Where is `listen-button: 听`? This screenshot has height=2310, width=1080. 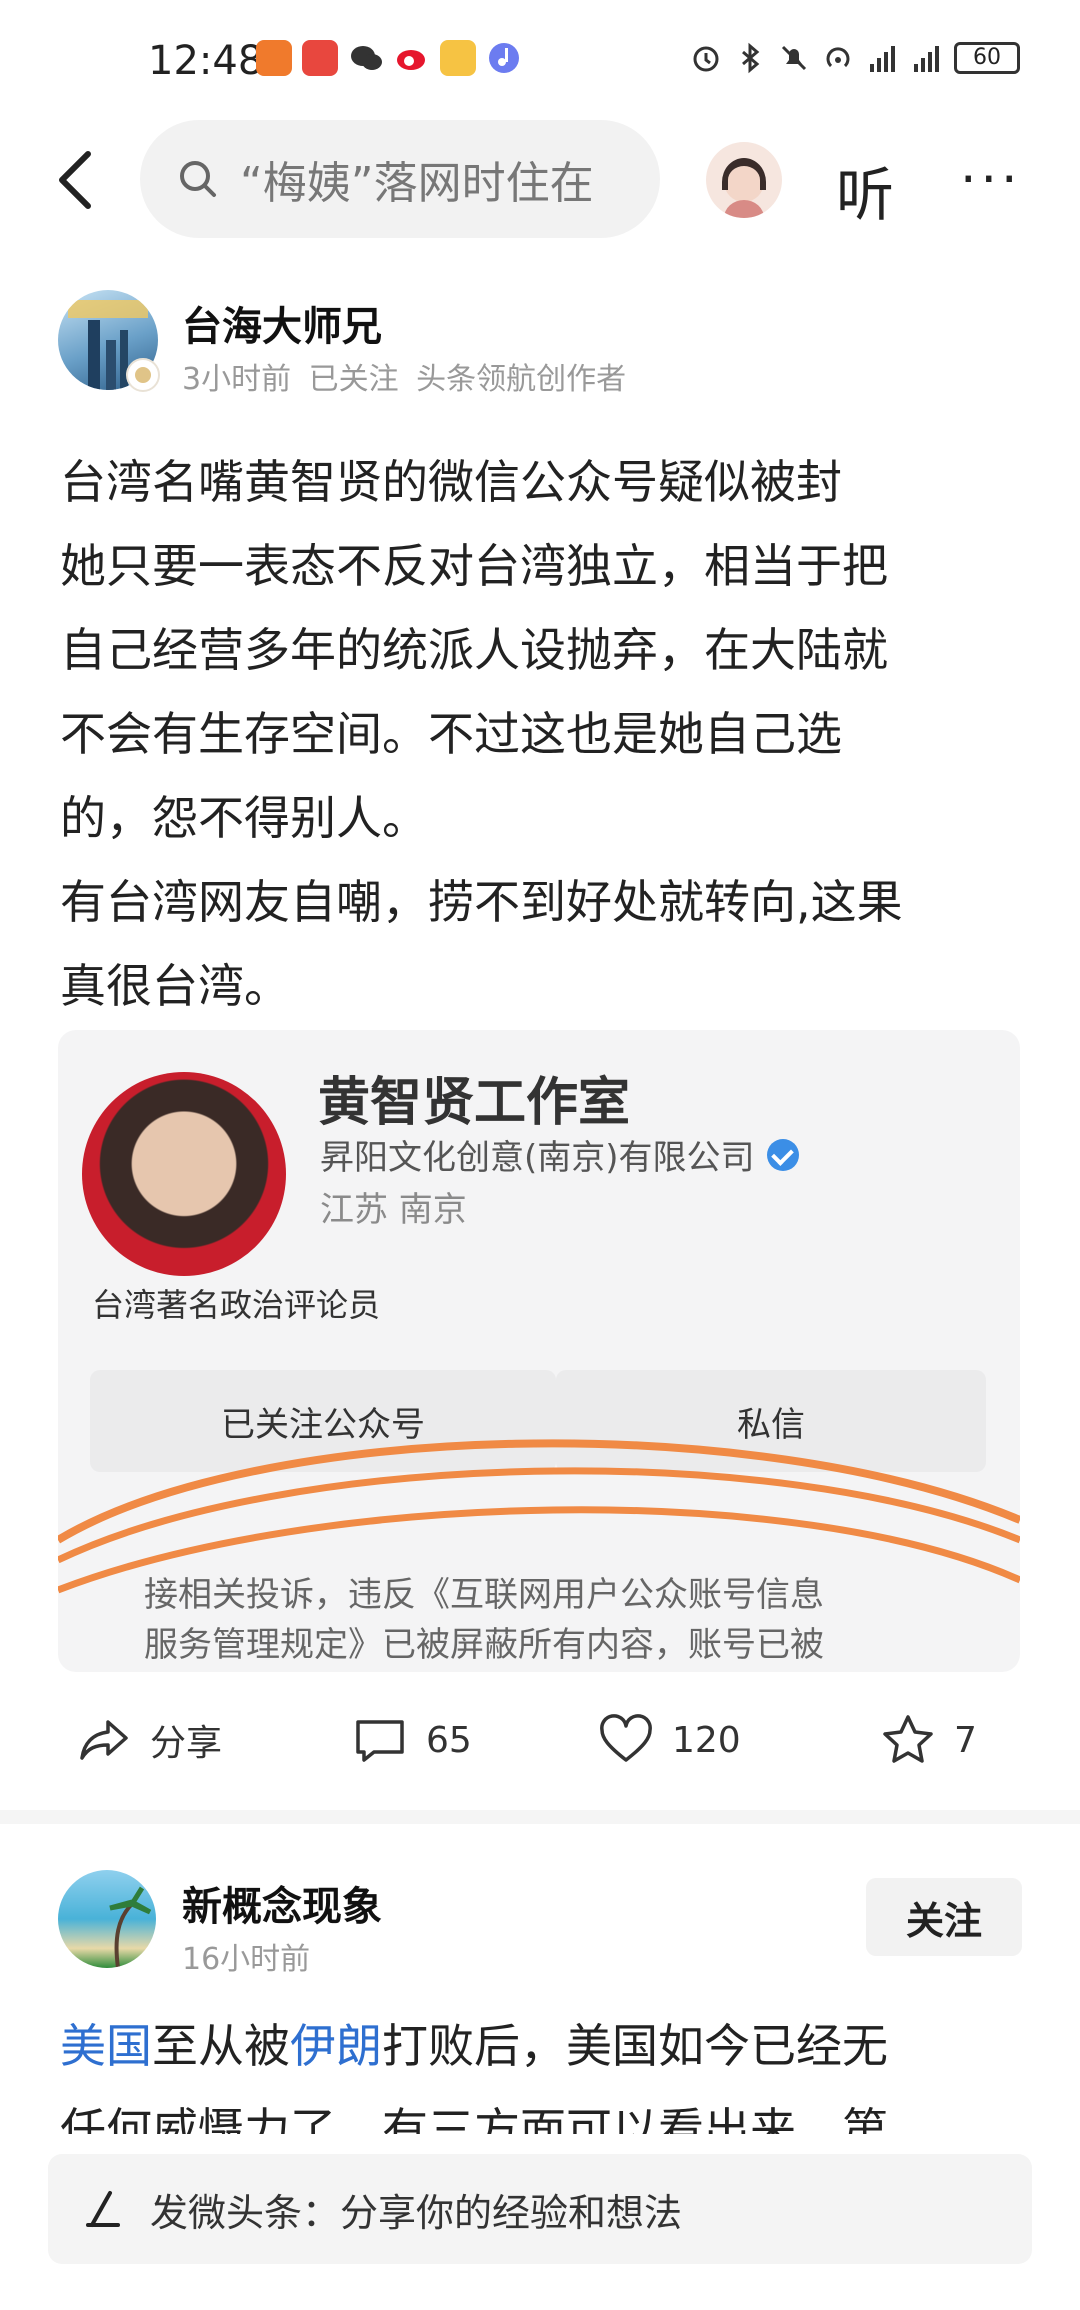 listen-button: 听 is located at coordinates (865, 190).